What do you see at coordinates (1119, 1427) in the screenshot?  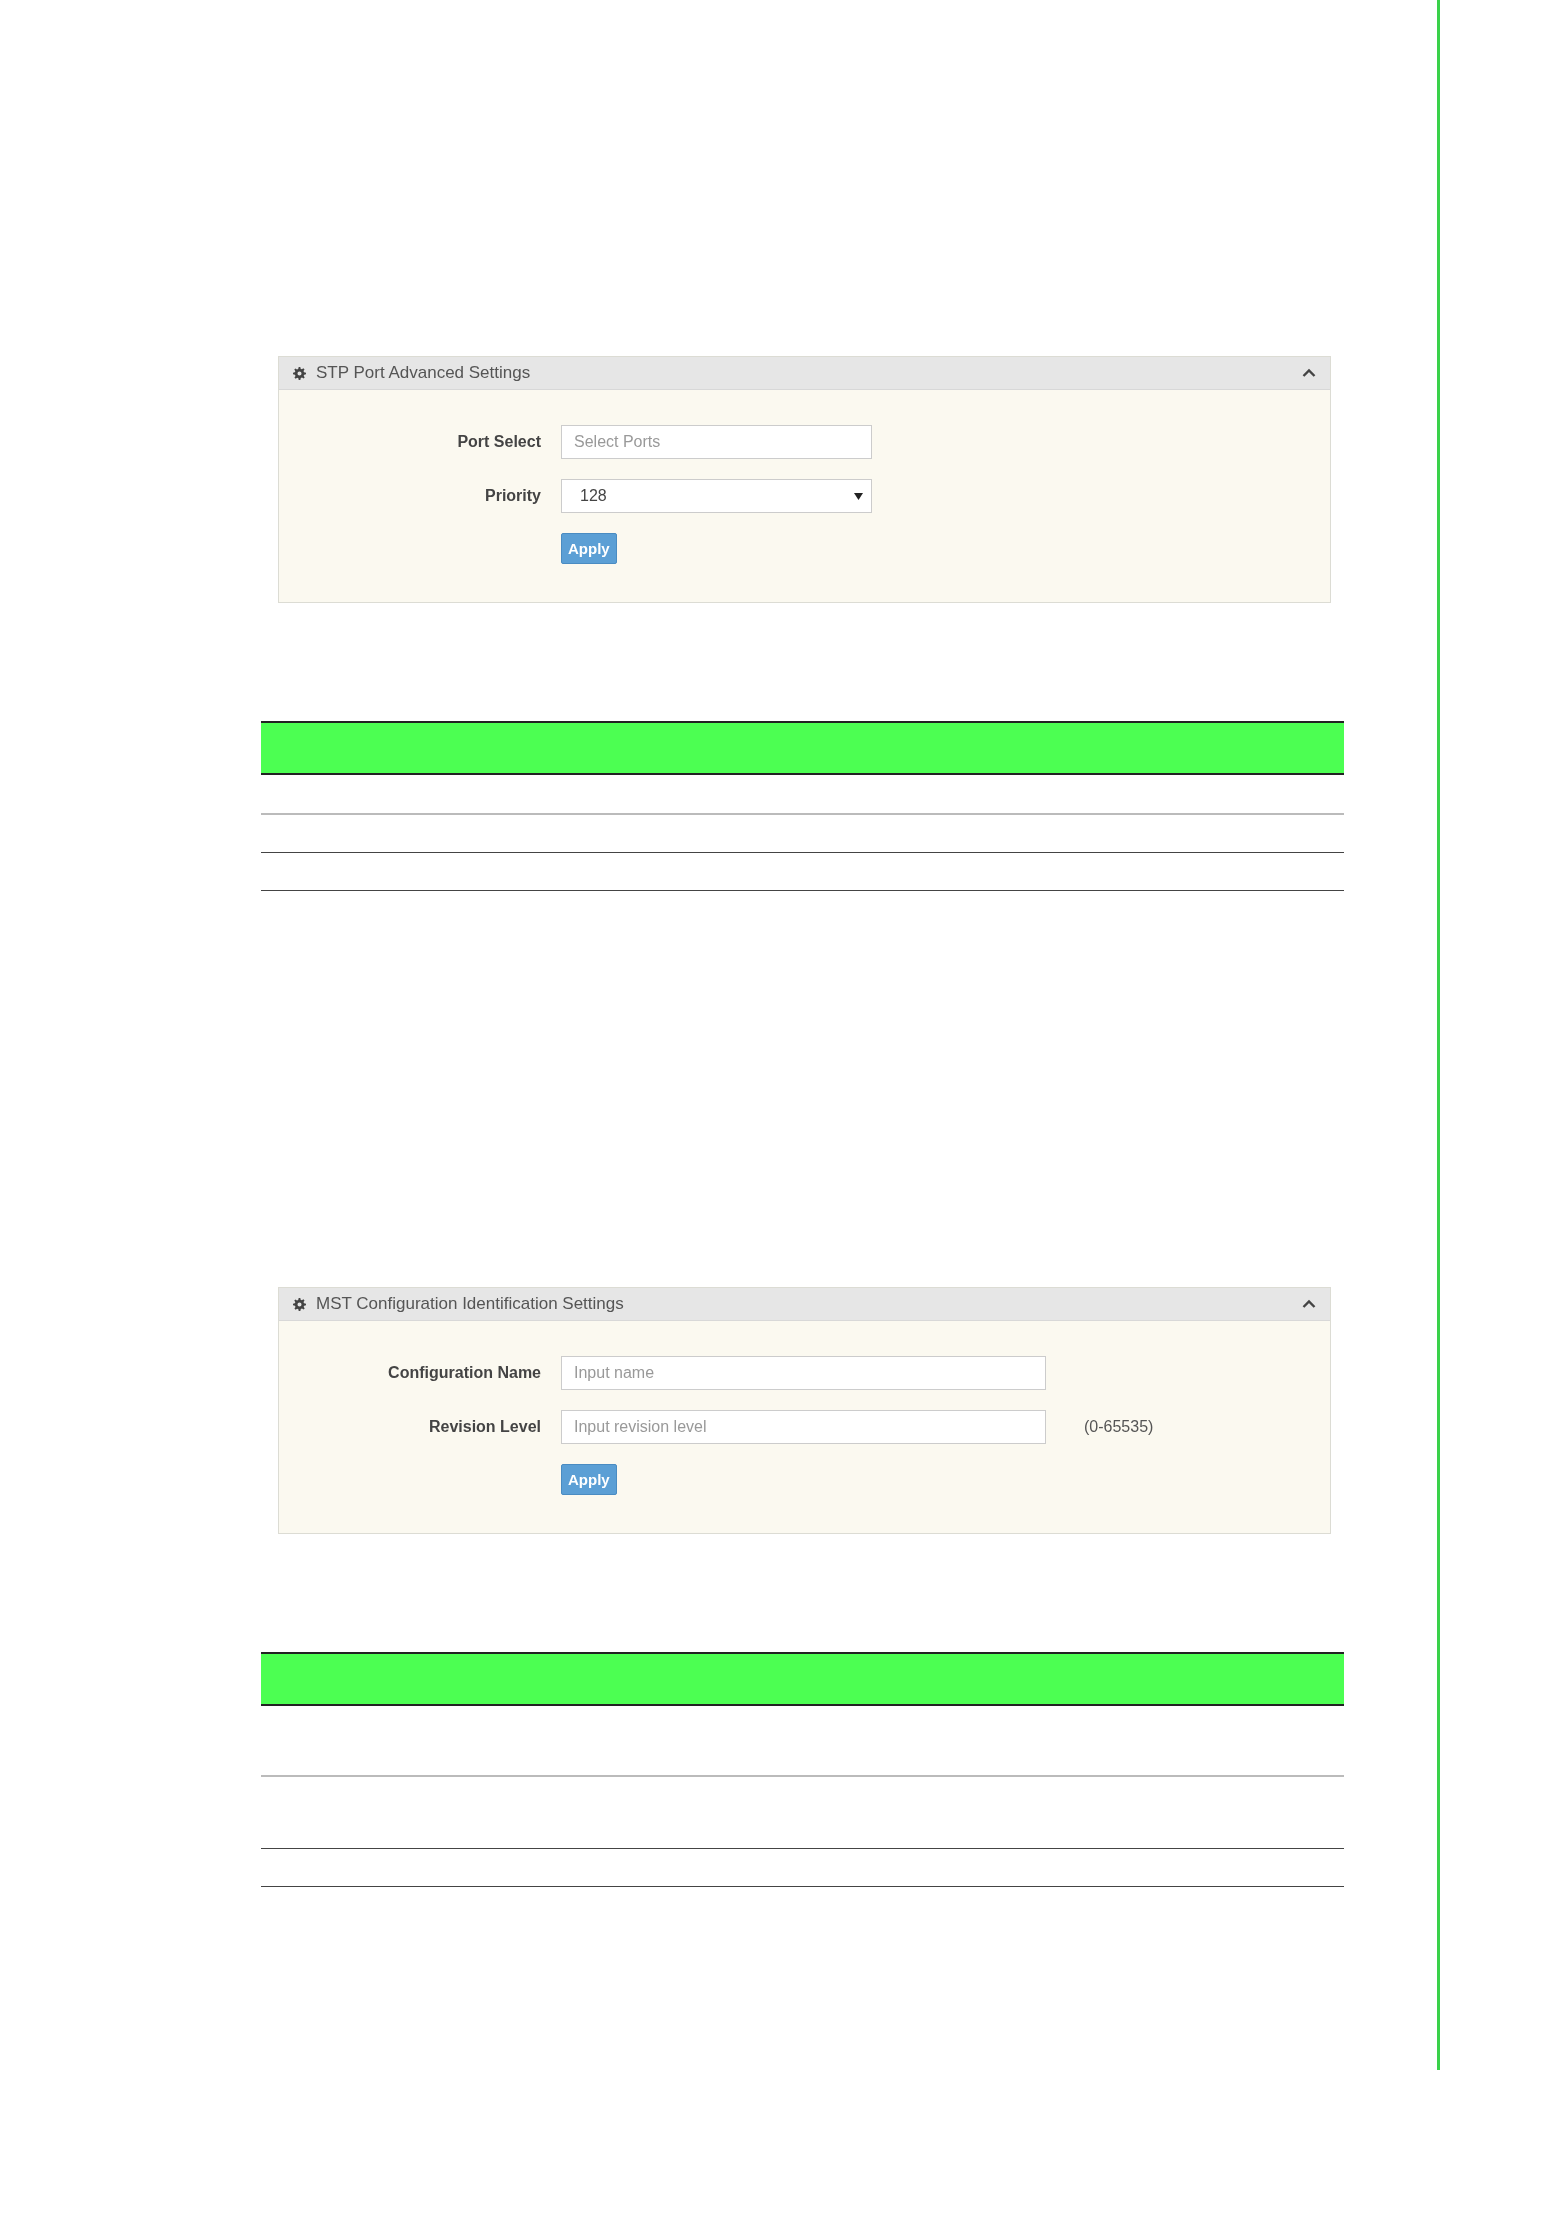 I see `range-hint: (0-65535)` at bounding box center [1119, 1427].